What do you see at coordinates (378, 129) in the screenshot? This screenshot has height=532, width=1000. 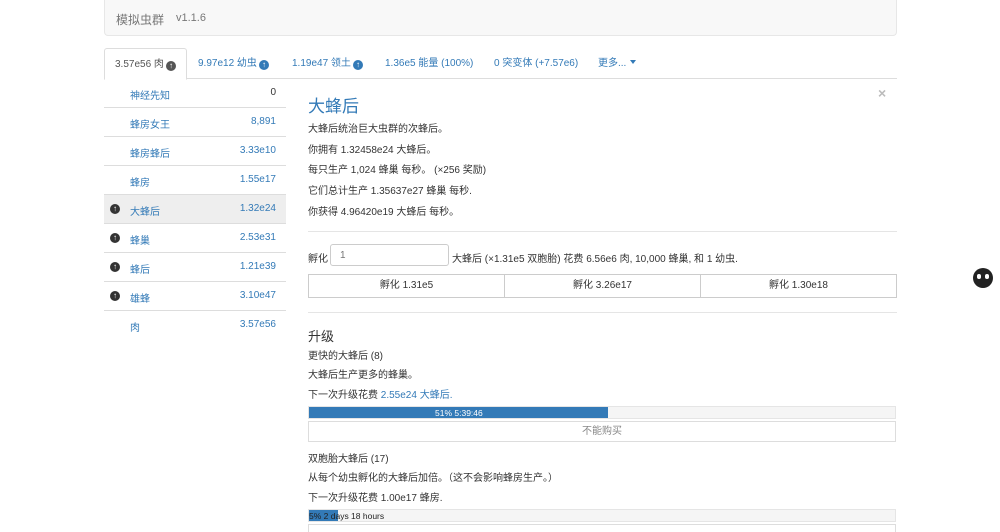 I see `unit-description: 大蜂后统治巨大虫群的次蜂后。` at bounding box center [378, 129].